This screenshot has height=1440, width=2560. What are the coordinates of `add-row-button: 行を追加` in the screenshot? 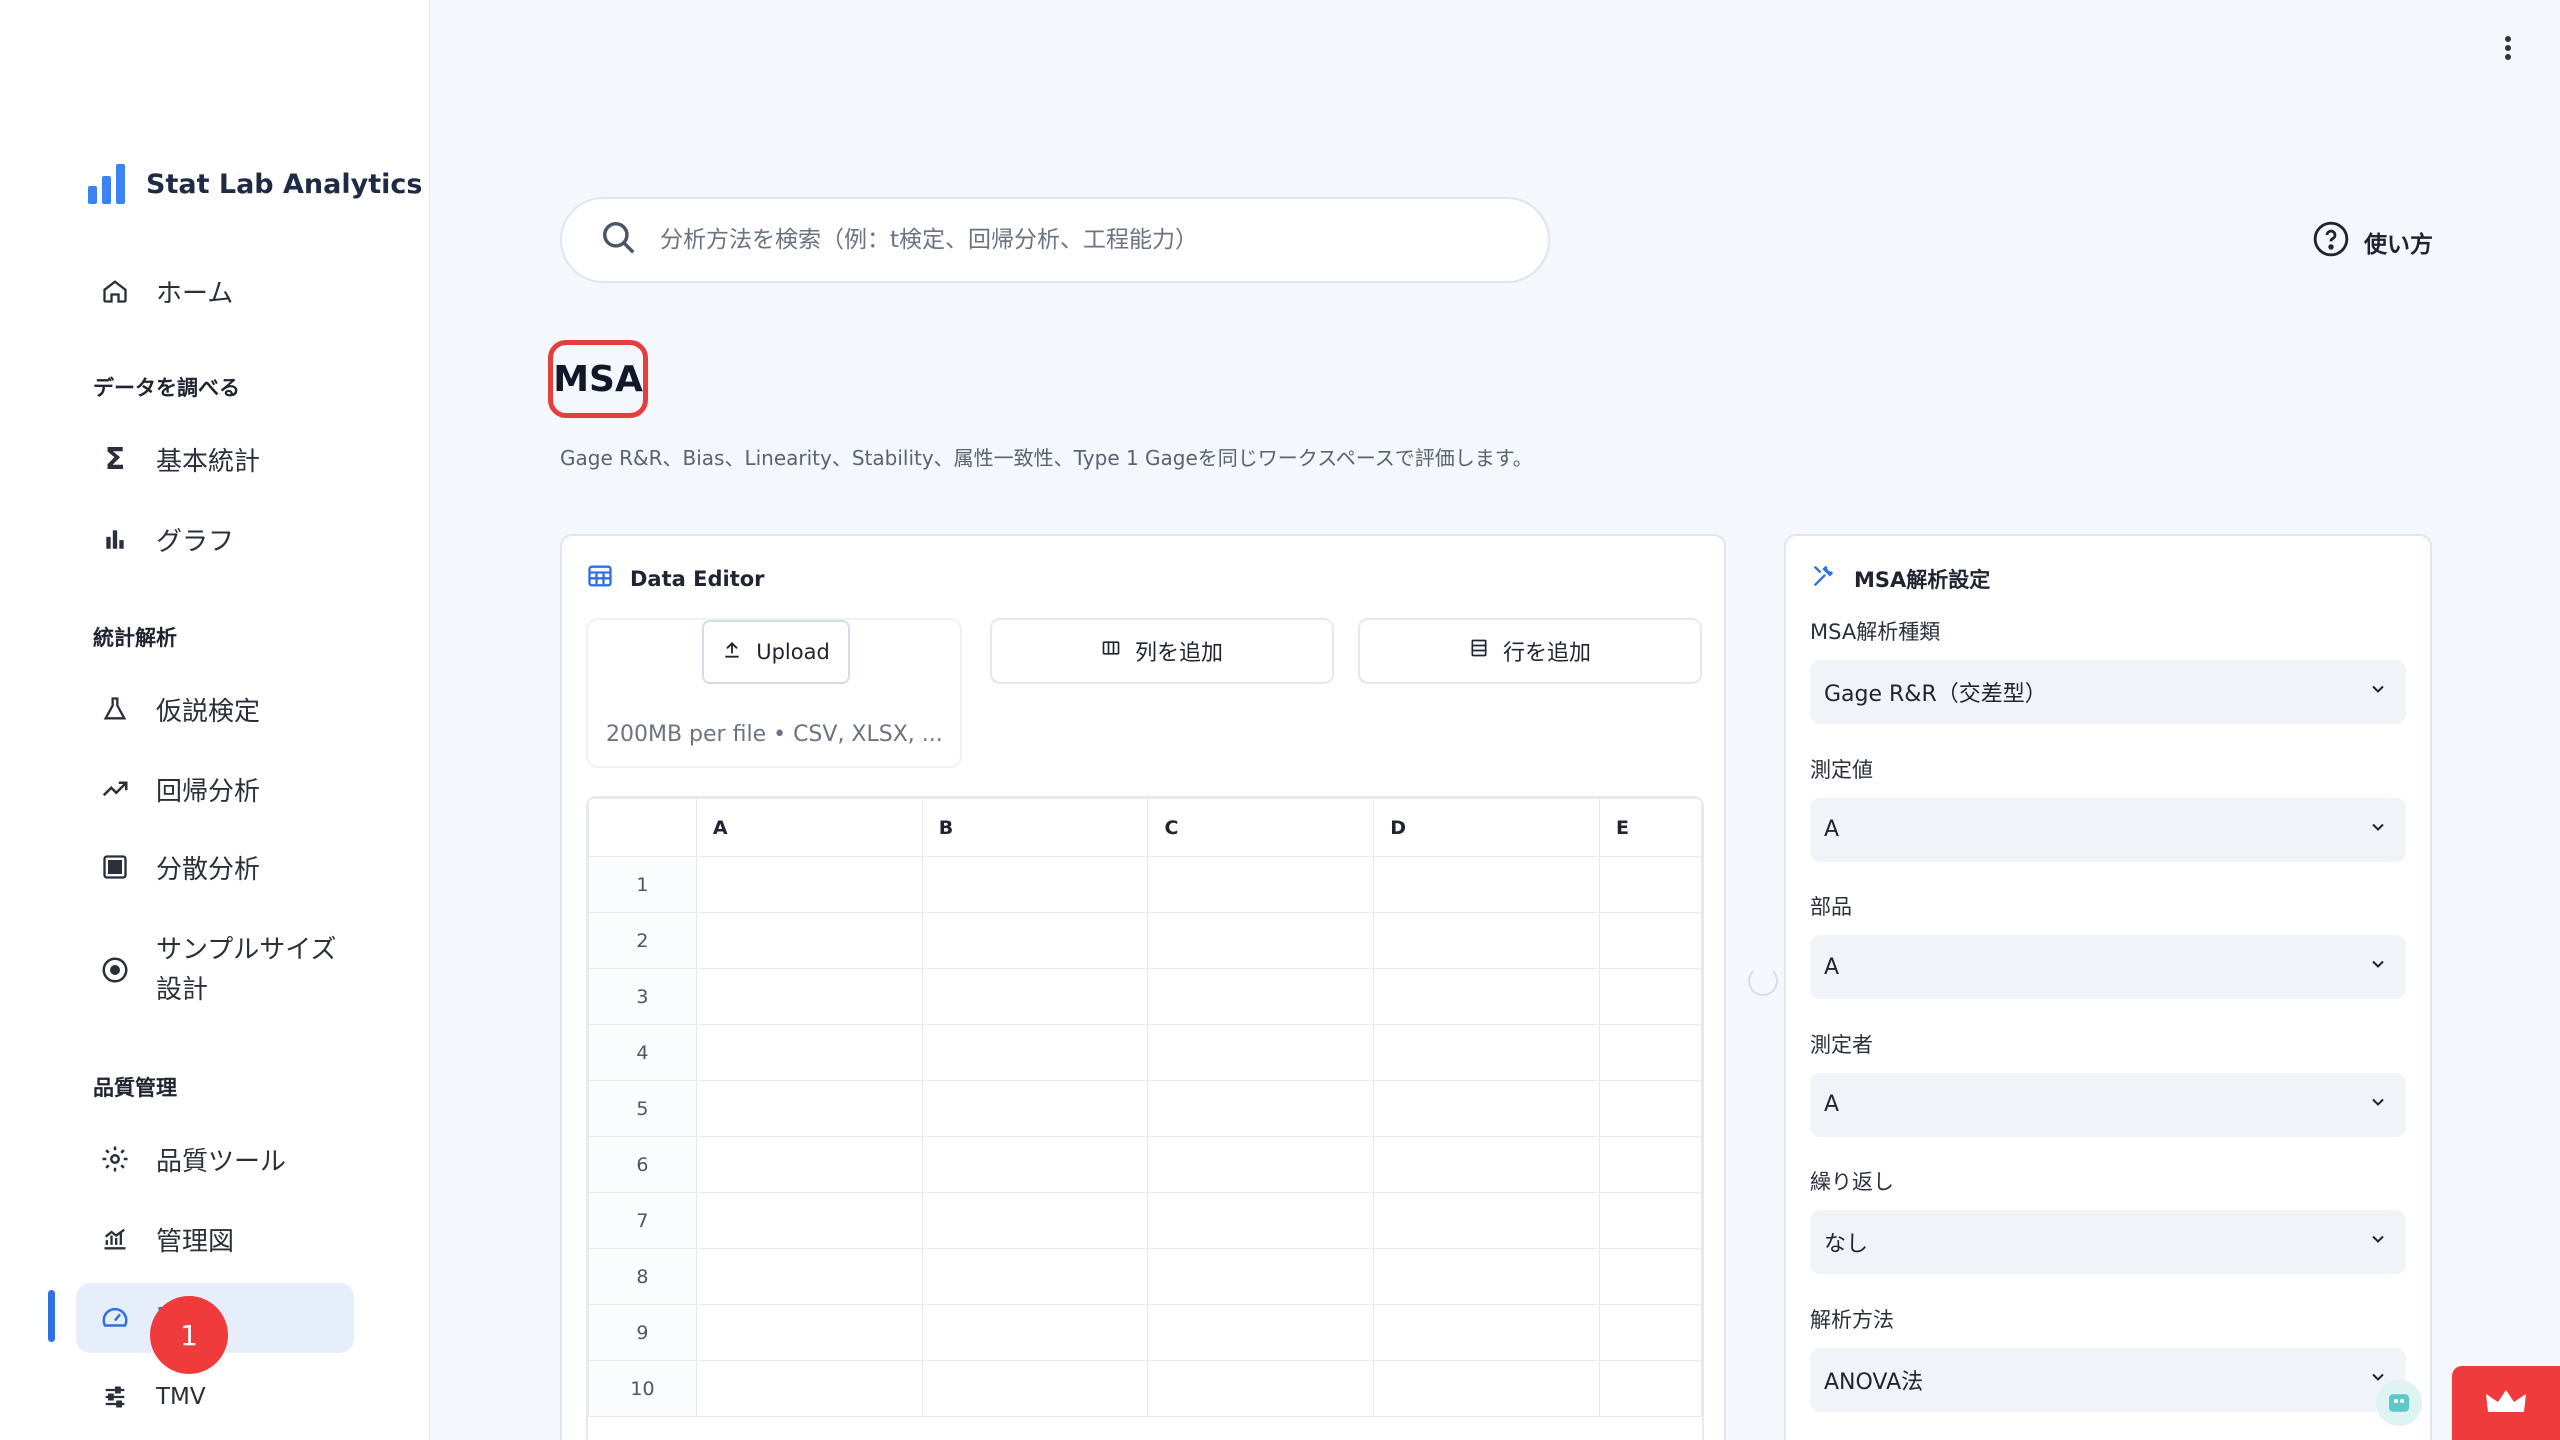 It's located at (1530, 651).